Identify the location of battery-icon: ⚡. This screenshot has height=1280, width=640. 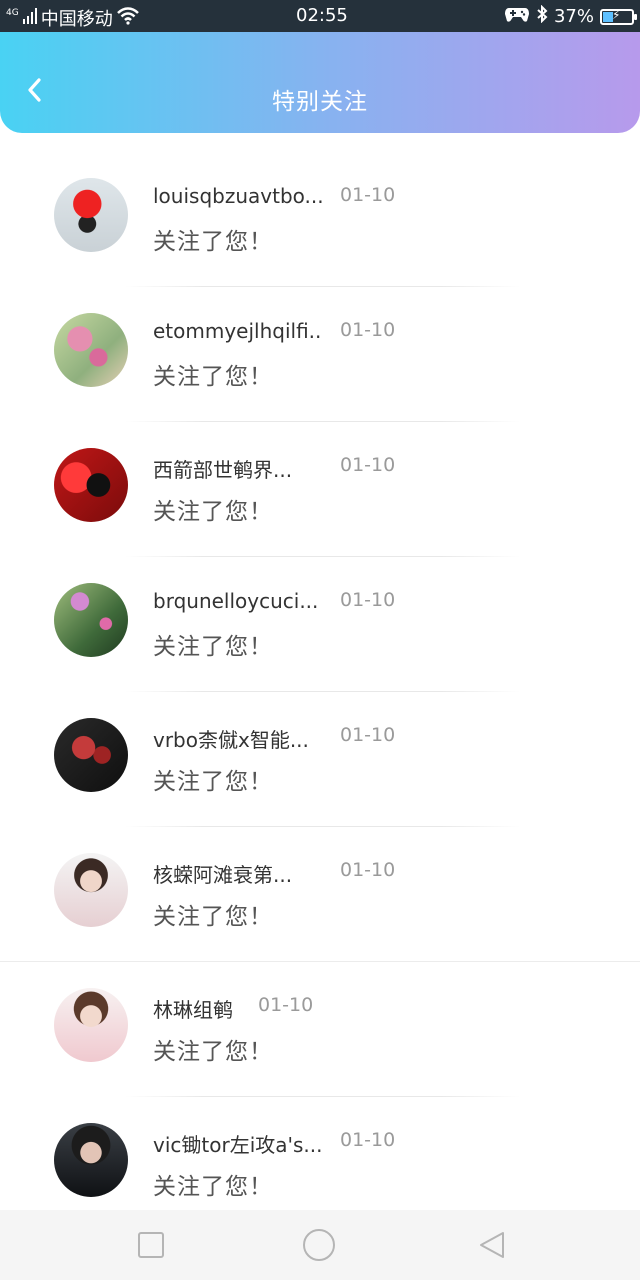
(618, 16).